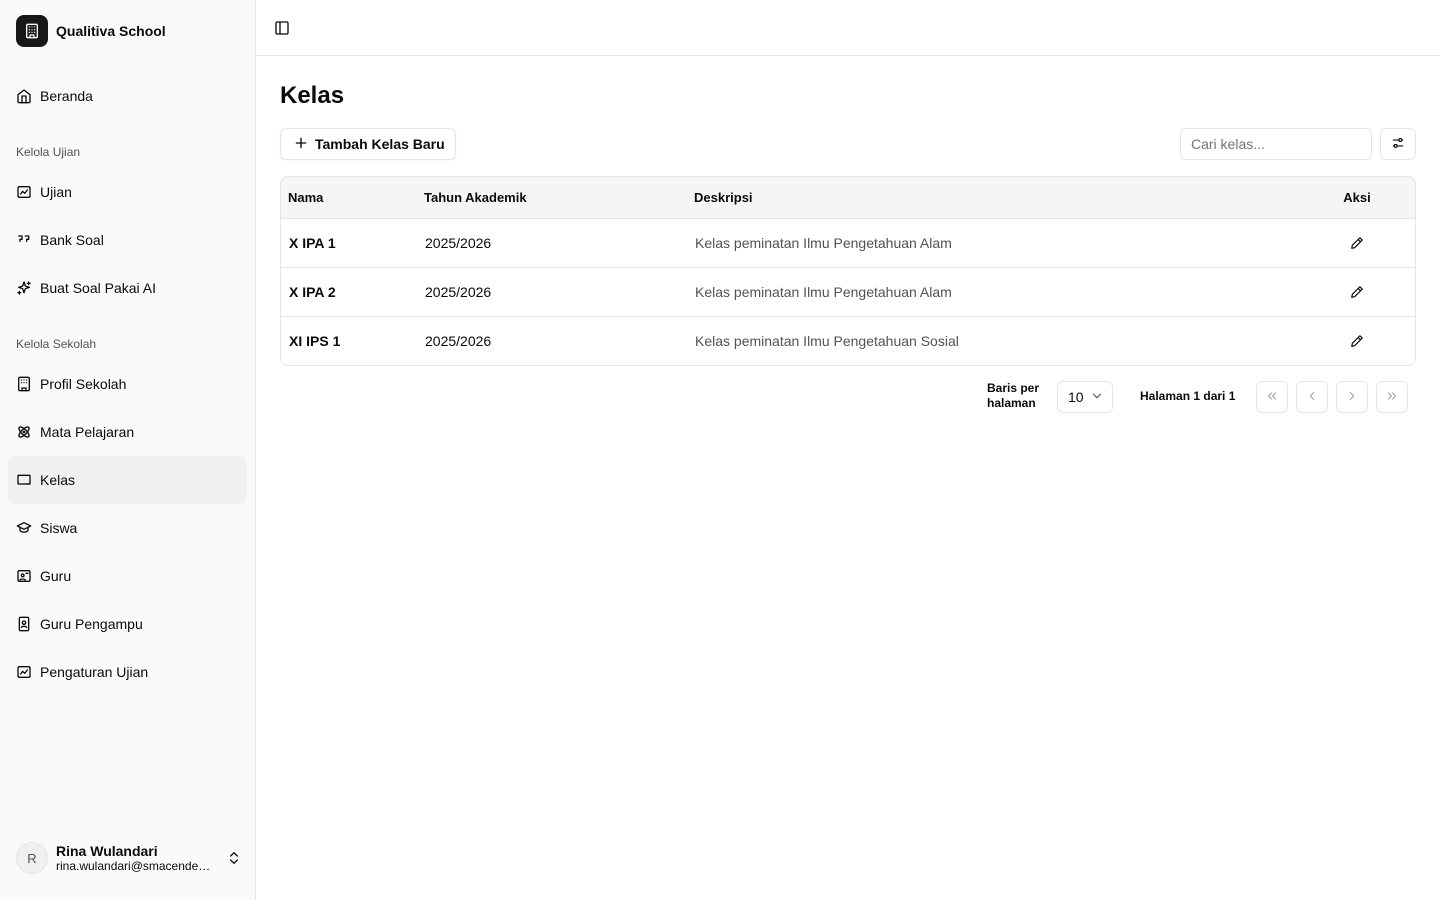 The width and height of the screenshot is (1440, 900). Describe the element at coordinates (552, 198) in the screenshot. I see `column-header-tahun-akademik: Tahun Akademik` at that location.